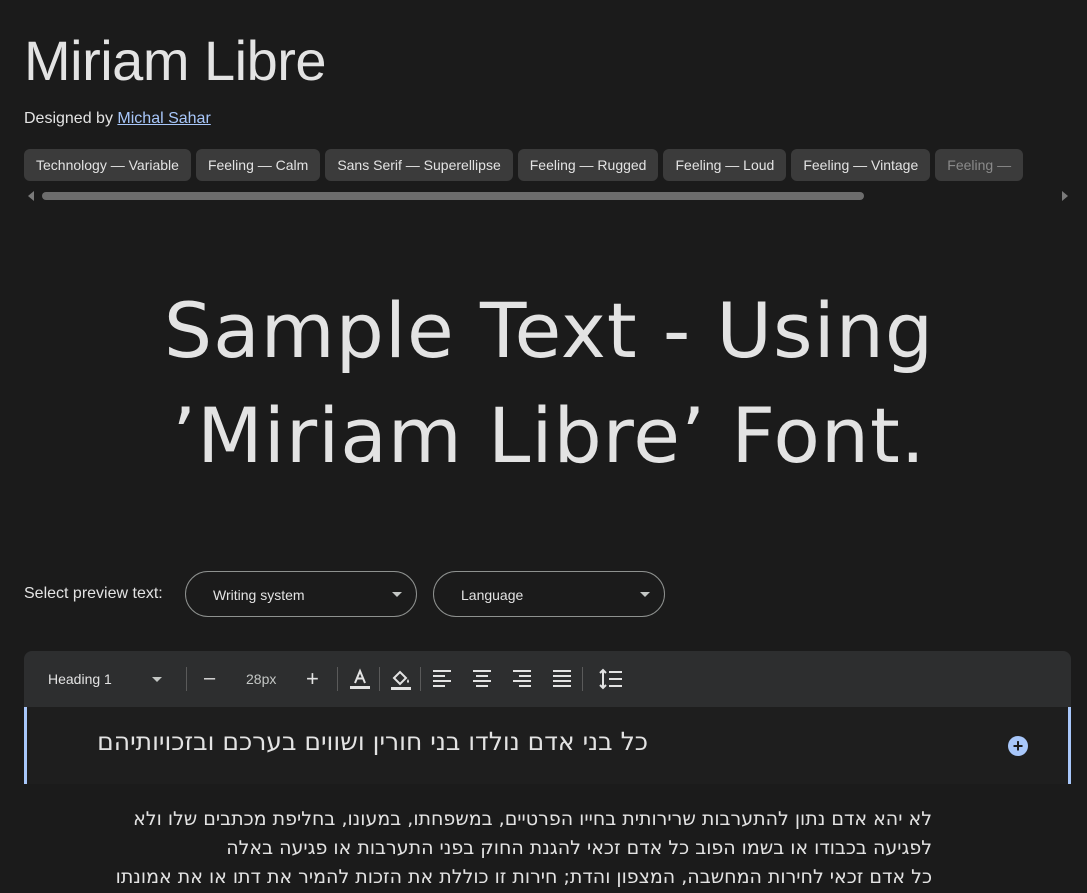 Image resolution: width=1087 pixels, height=893 pixels. What do you see at coordinates (549, 330) in the screenshot?
I see `sample-line-1: Sample Text - Using` at bounding box center [549, 330].